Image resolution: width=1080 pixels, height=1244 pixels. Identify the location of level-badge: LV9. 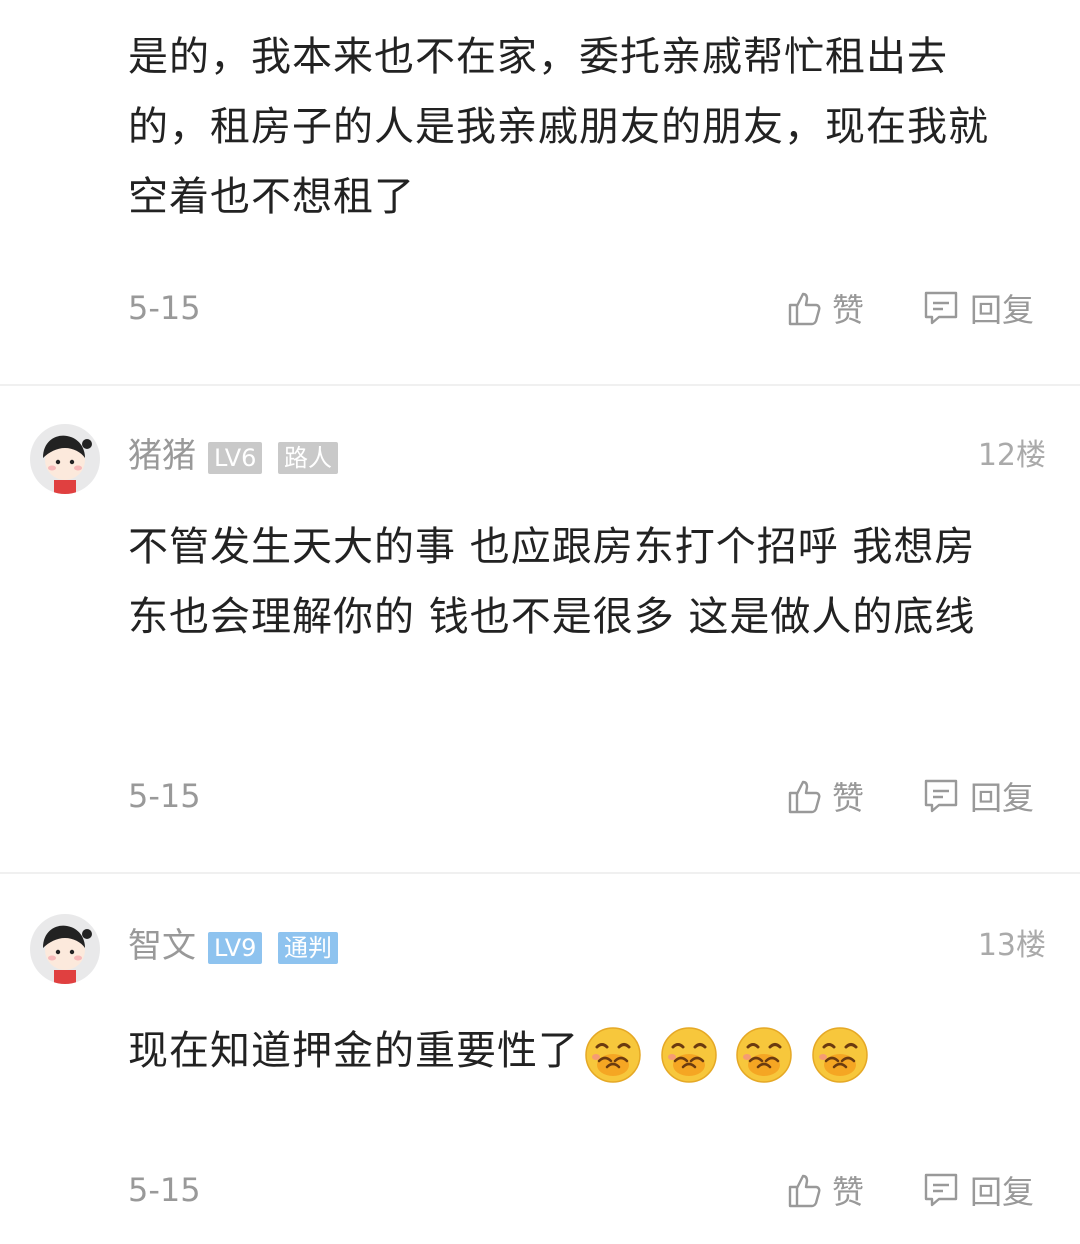
(235, 948).